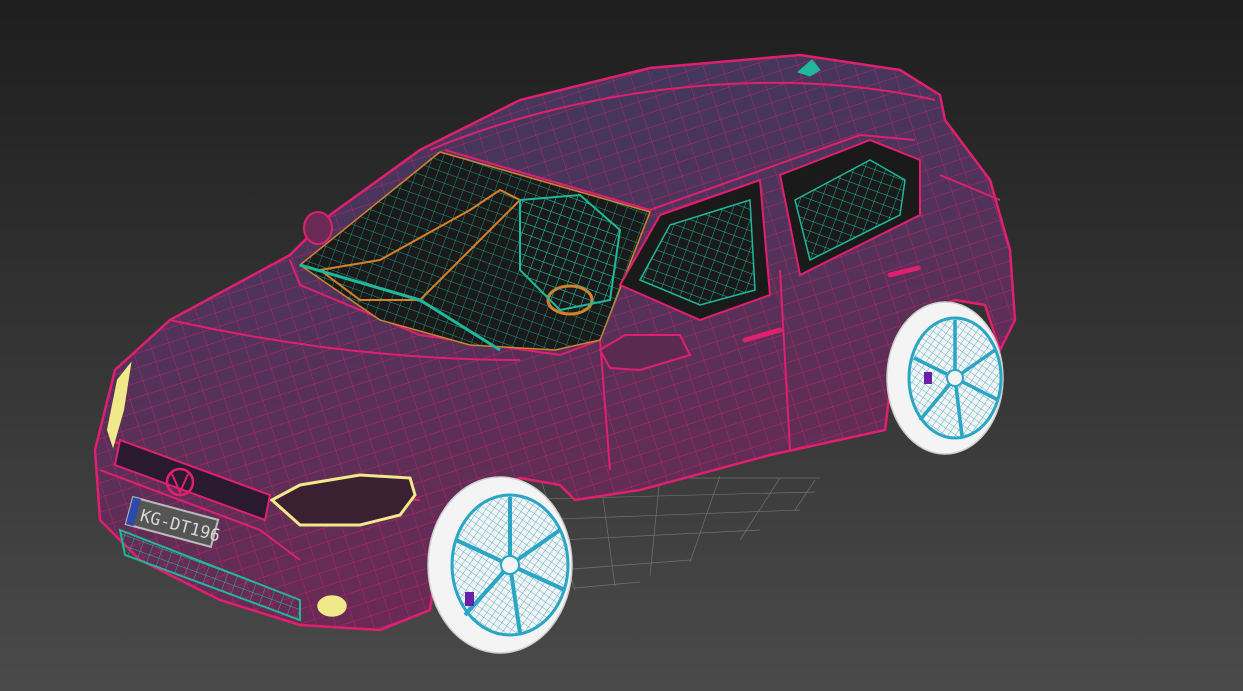 The height and width of the screenshot is (691, 1243). Describe the element at coordinates (945, 378) in the screenshot. I see `rear-wheel` at that location.